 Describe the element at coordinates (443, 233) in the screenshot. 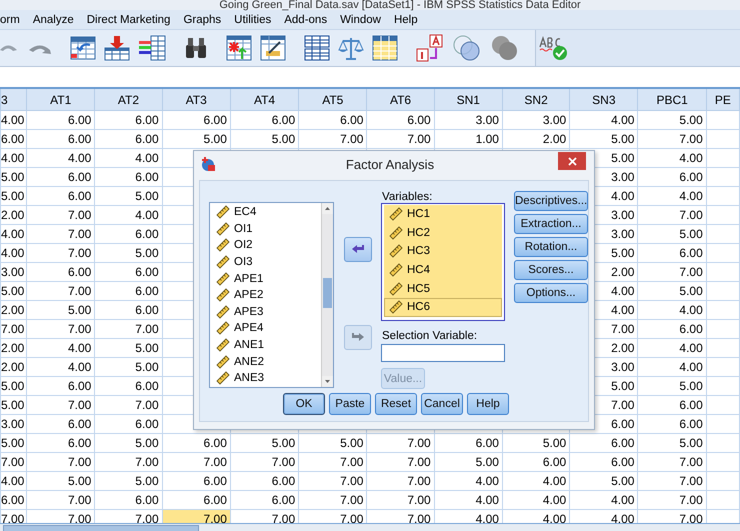

I see `variable-list-item: HC2` at that location.